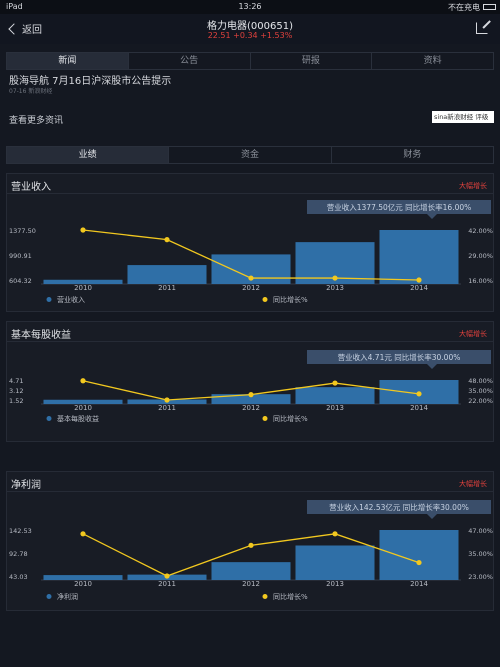  What do you see at coordinates (36, 119) in the screenshot?
I see `more-news-link: 查看更多资讯` at bounding box center [36, 119].